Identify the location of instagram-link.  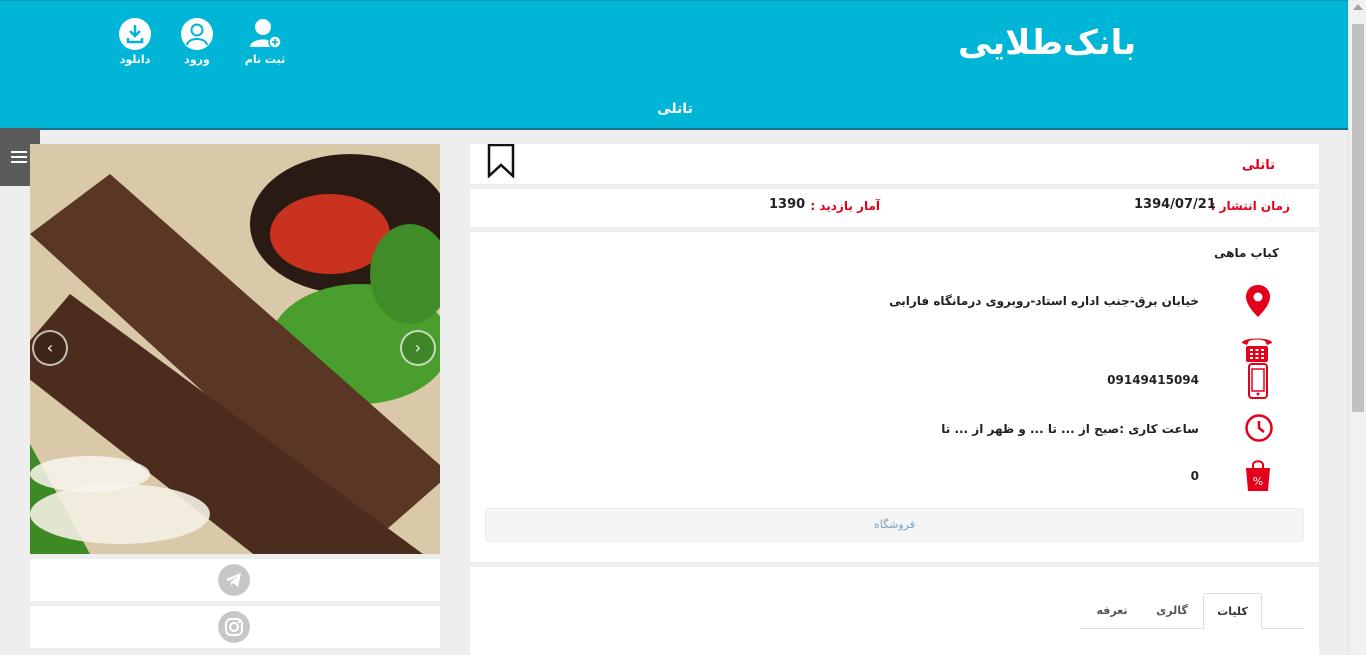
(235, 627).